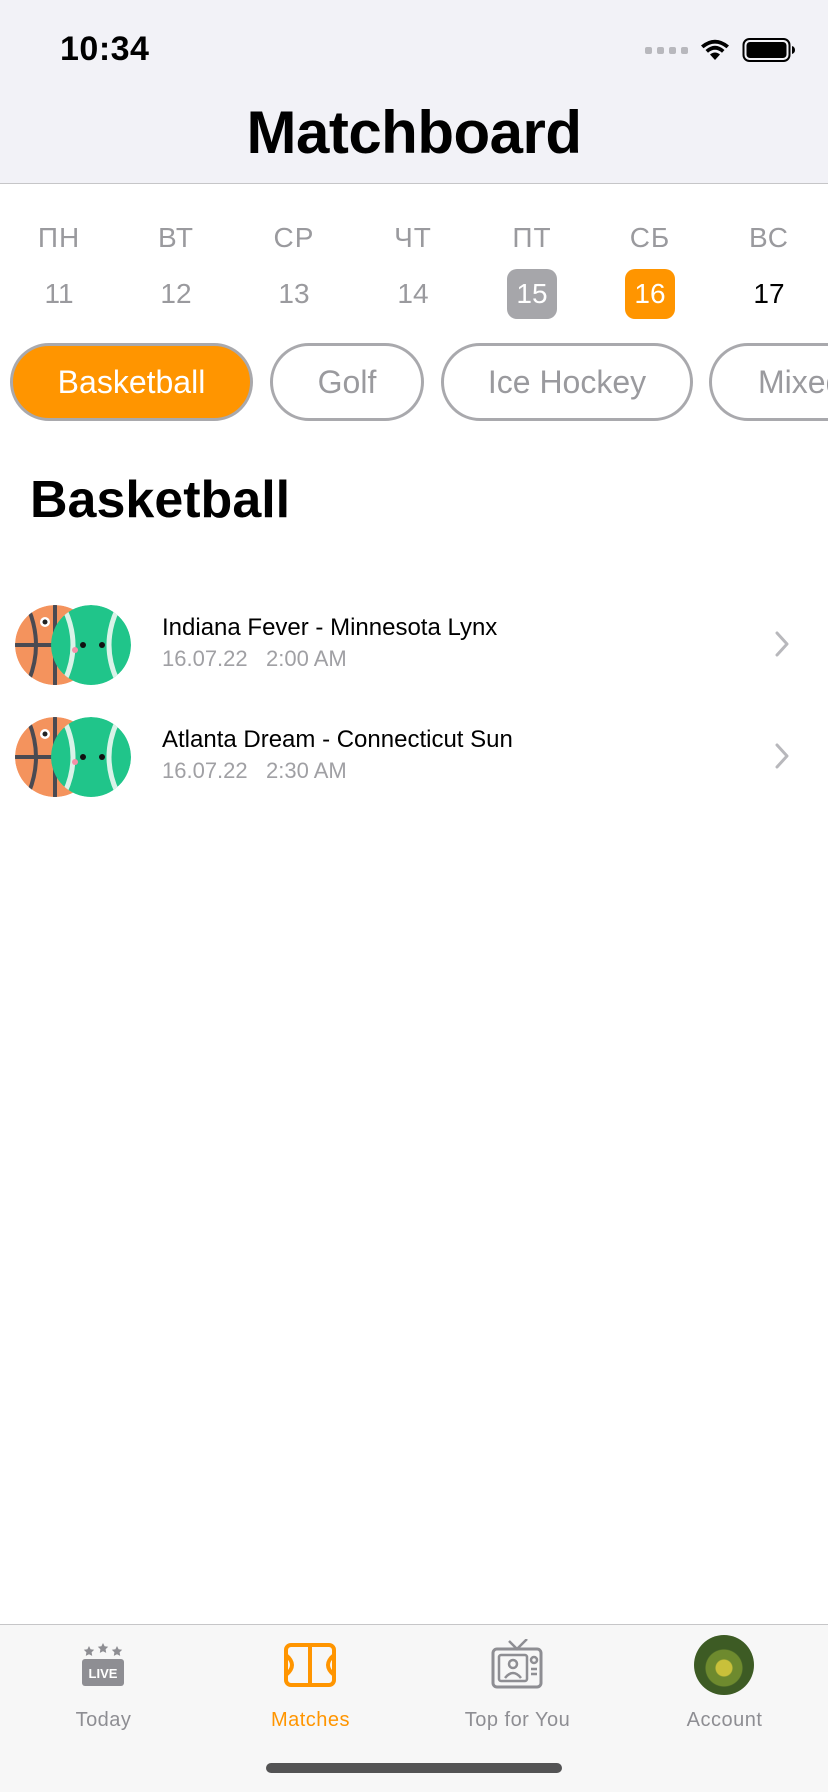  I want to click on match-datetime: 16.07.22 2:00 AM, so click(254, 659).